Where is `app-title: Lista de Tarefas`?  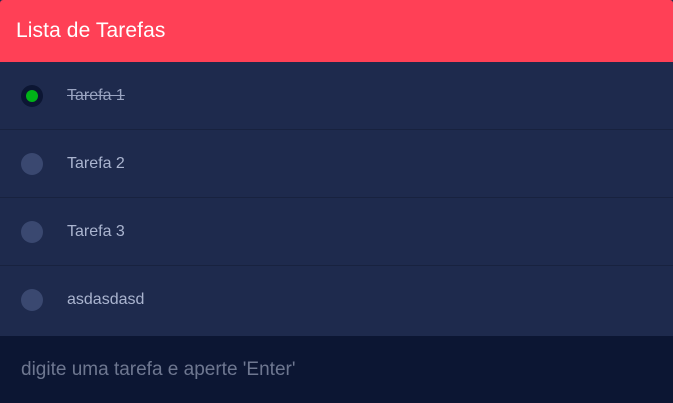
app-title: Lista de Tarefas is located at coordinates (91, 30).